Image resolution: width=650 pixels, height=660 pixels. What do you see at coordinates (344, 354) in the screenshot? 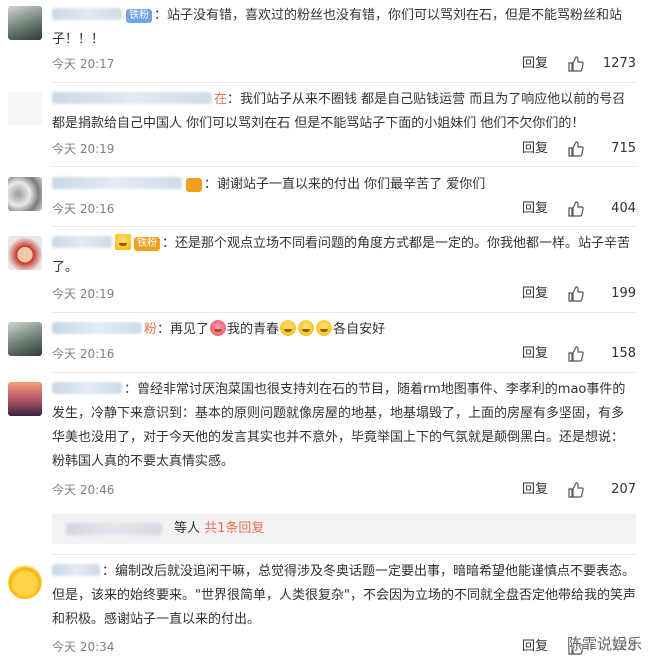
I see `comment-meta: 今天 20:16 回复 158` at bounding box center [344, 354].